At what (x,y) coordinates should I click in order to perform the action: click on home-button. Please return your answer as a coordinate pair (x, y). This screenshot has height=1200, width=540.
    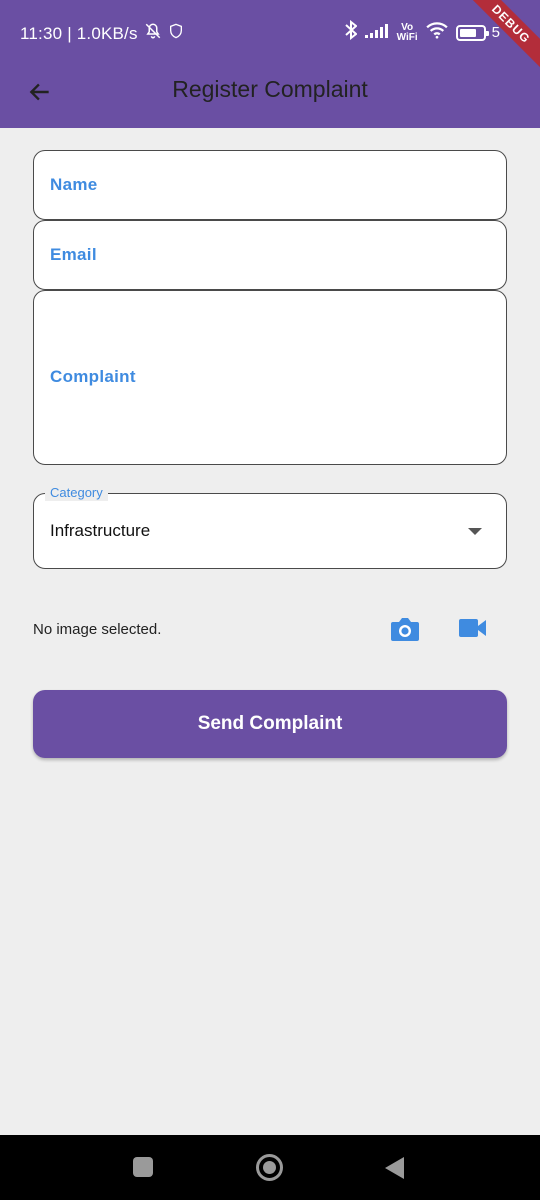
    Looking at the image, I should click on (269, 1167).